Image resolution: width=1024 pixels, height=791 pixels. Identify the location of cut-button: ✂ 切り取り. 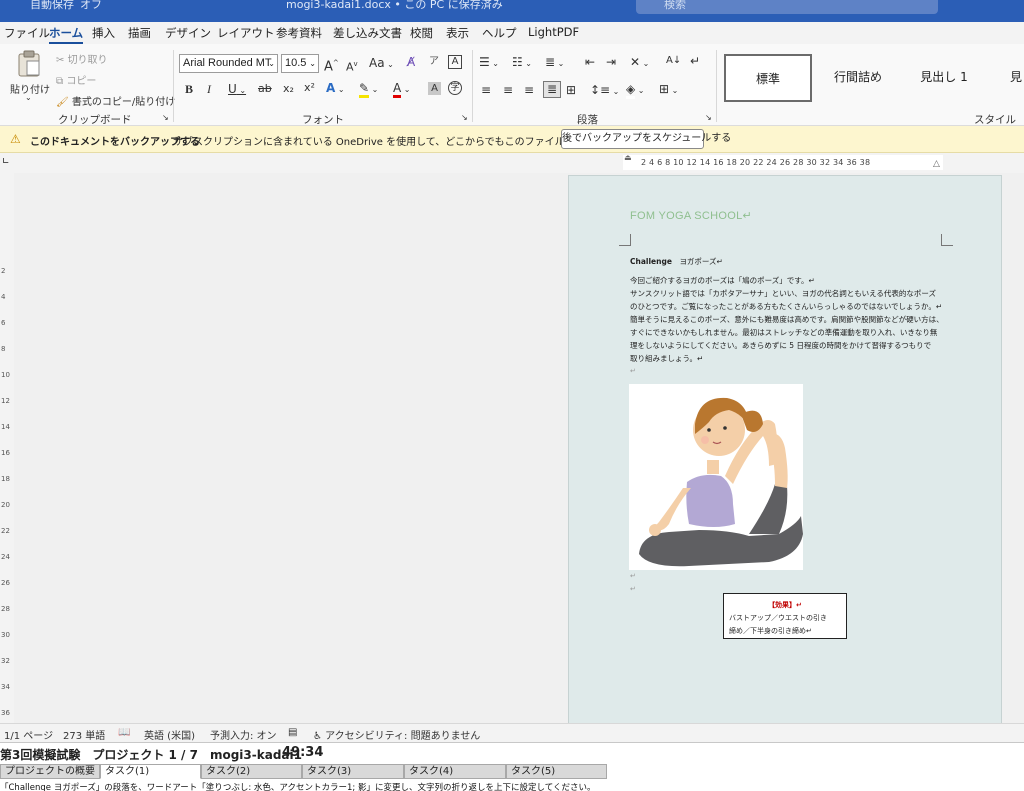
(82, 58).